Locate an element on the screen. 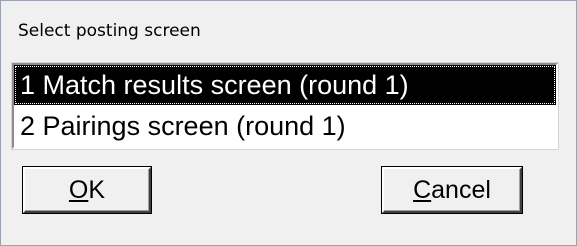 The height and width of the screenshot is (246, 577). ok-button: OK is located at coordinates (87, 190).